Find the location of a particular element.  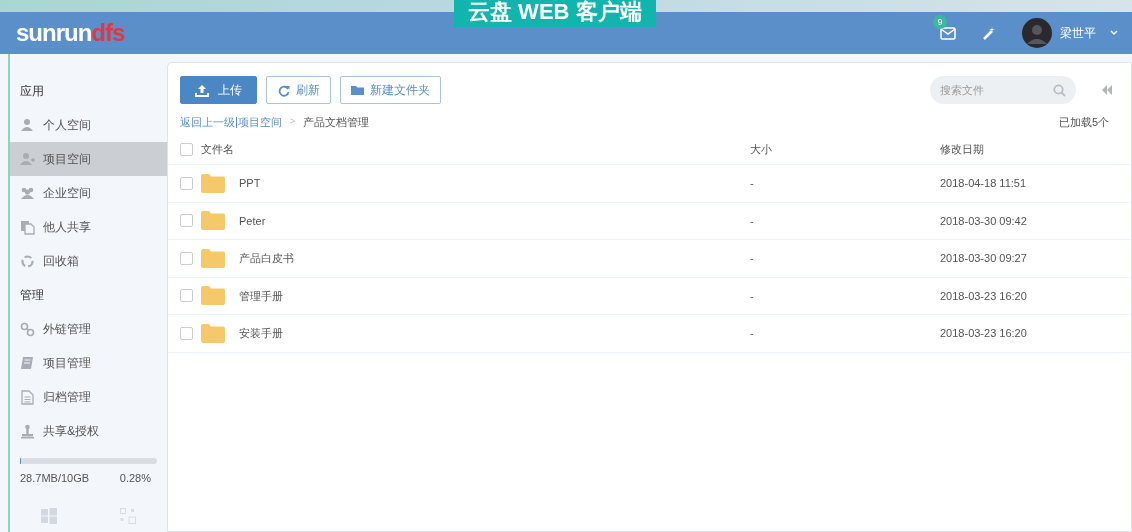

magic-wand-icon is located at coordinates (989, 33).